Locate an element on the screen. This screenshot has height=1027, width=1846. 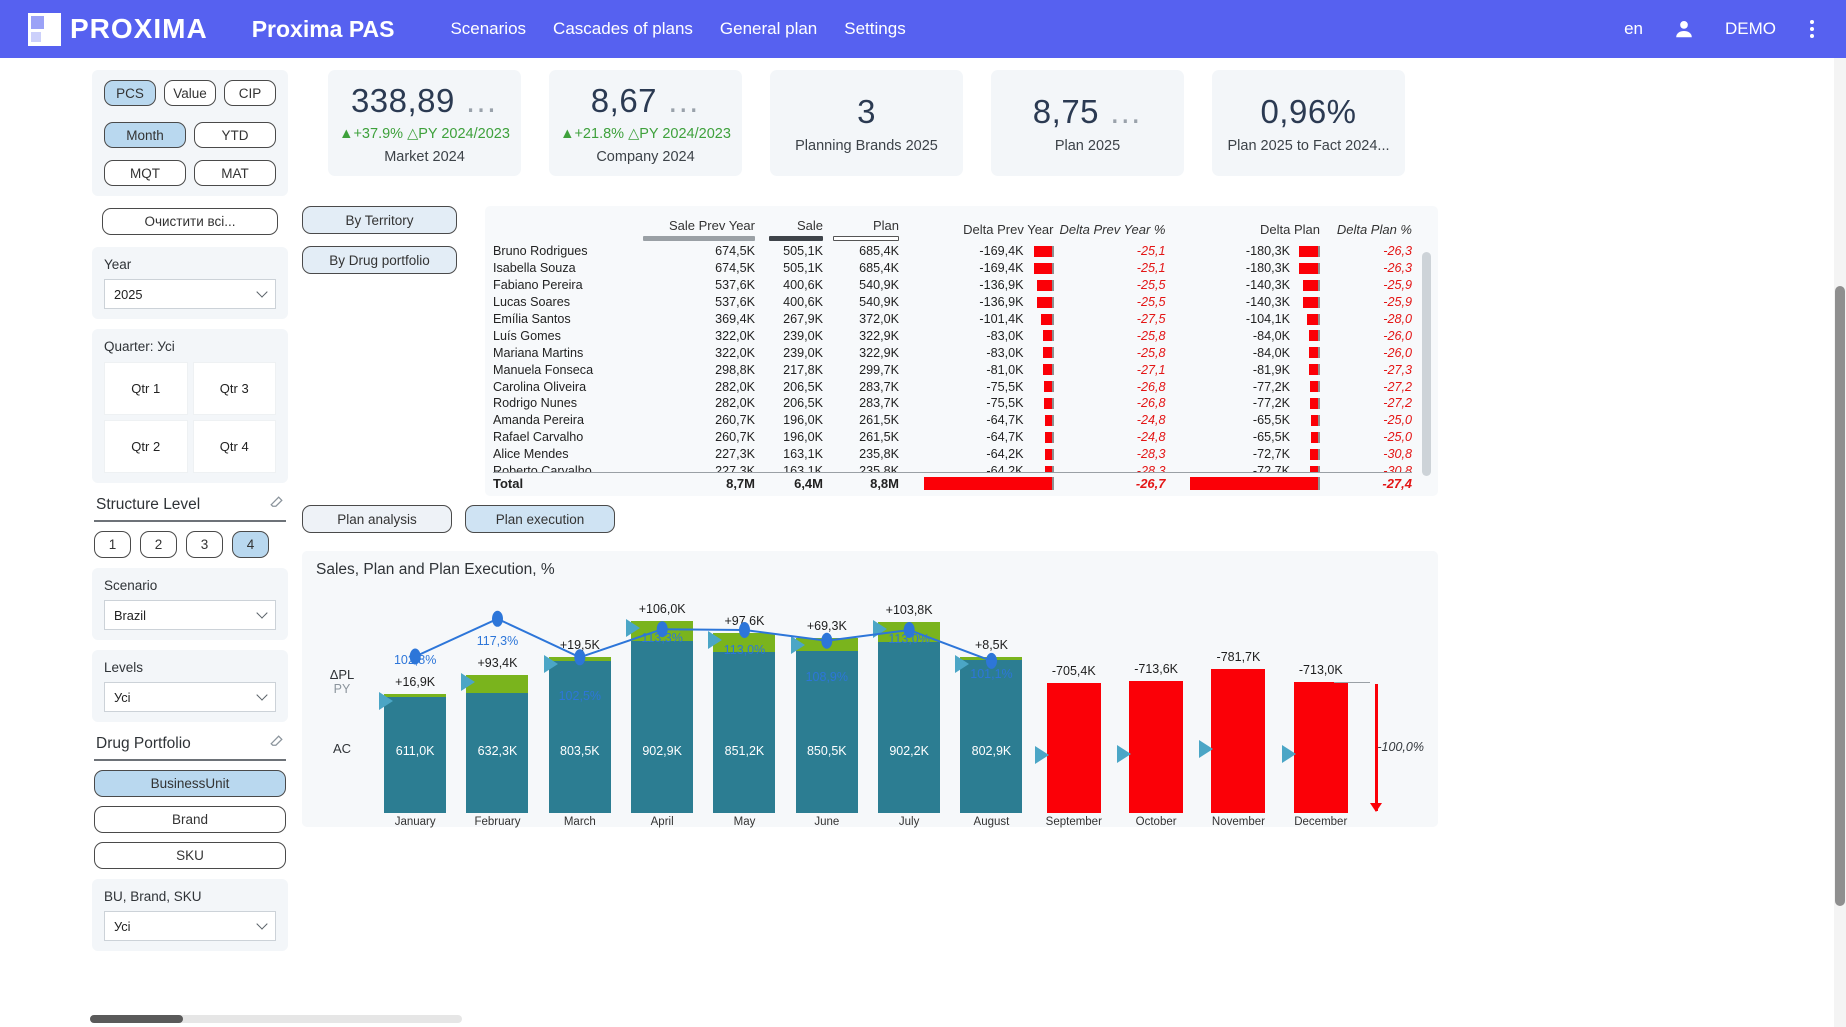
language-selector: en is located at coordinates (1633, 29).